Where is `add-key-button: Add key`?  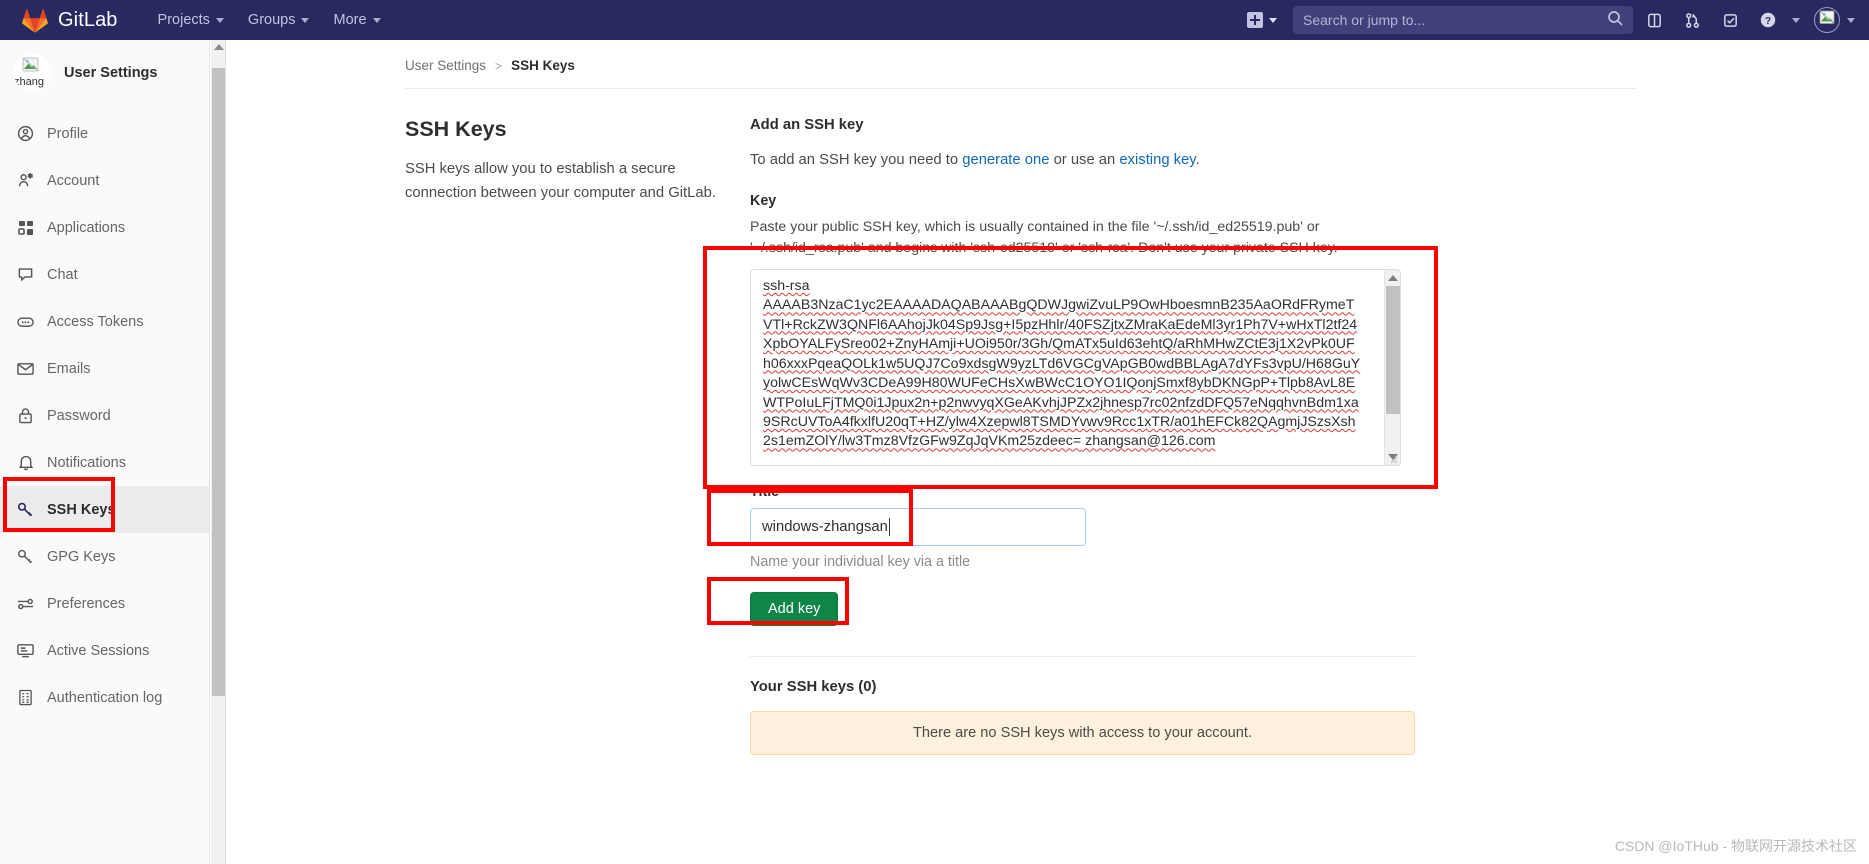 add-key-button: Add key is located at coordinates (794, 608).